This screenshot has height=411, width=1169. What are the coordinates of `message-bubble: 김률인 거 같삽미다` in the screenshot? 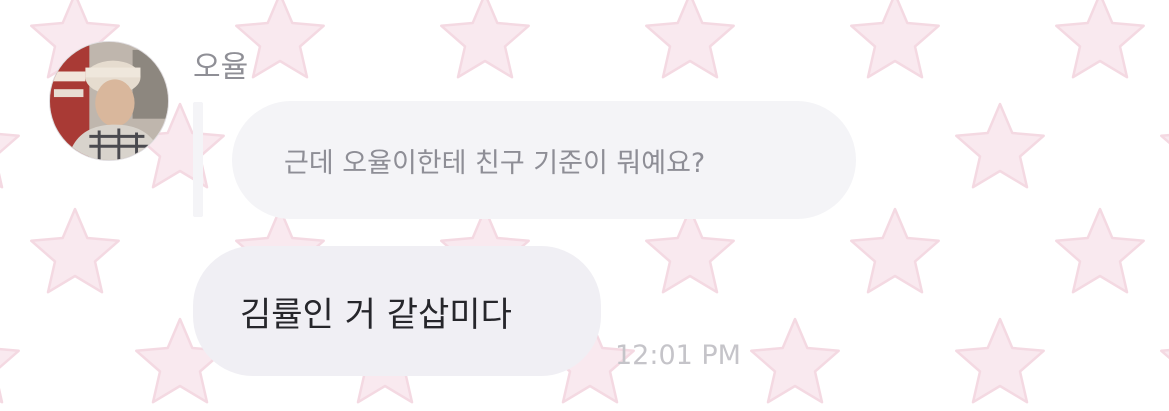 It's located at (397, 311).